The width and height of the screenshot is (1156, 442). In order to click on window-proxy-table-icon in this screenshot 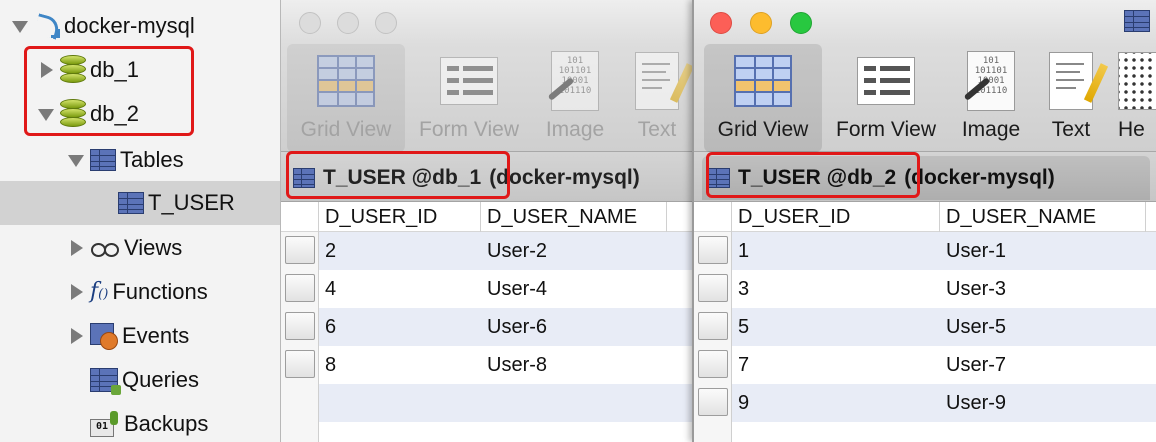, I will do `click(1137, 21)`.